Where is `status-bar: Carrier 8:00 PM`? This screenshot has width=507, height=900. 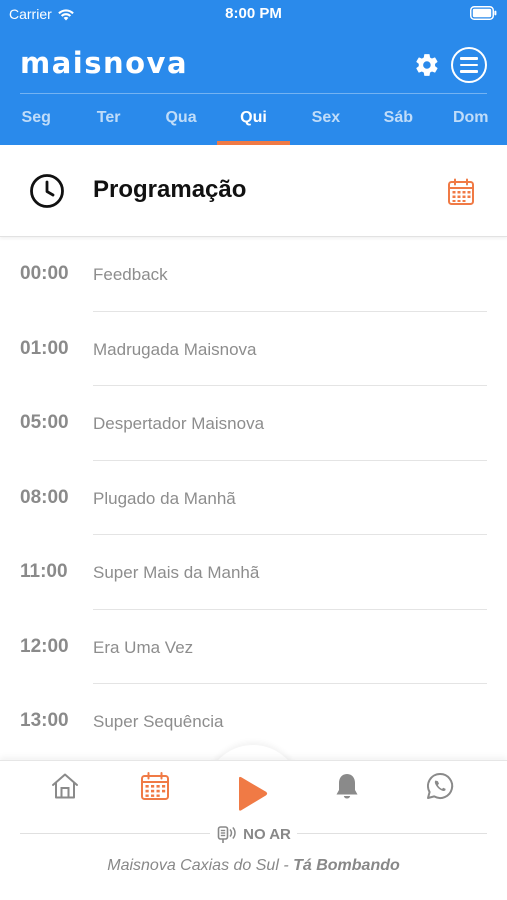
status-bar: Carrier 8:00 PM is located at coordinates (253, 14).